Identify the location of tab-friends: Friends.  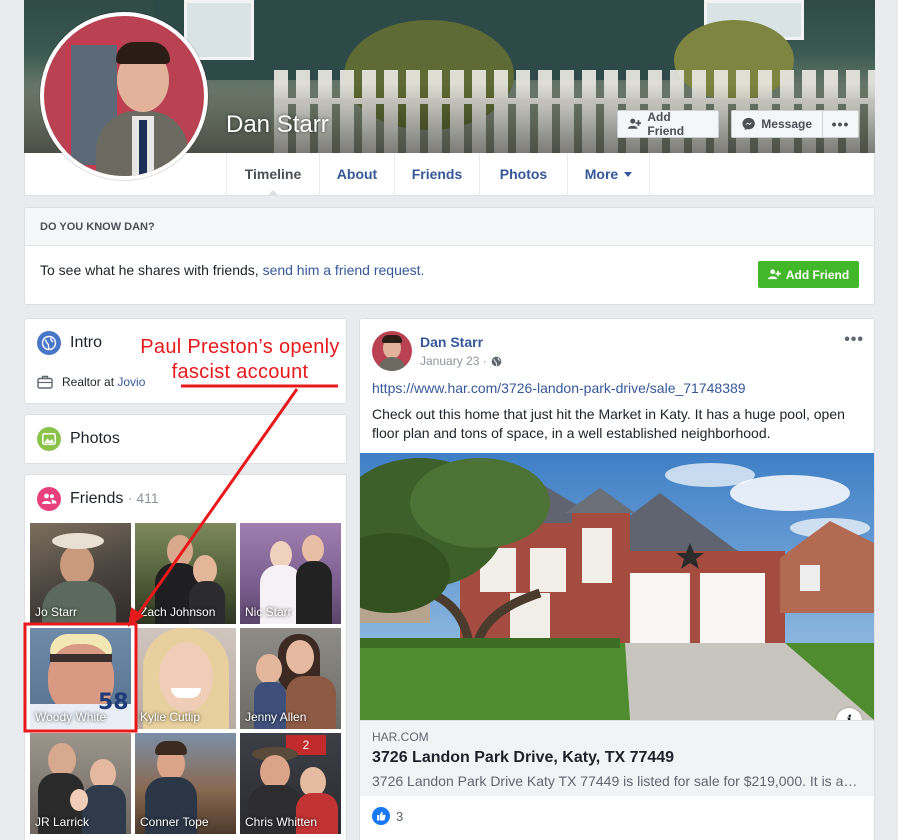
(436, 174).